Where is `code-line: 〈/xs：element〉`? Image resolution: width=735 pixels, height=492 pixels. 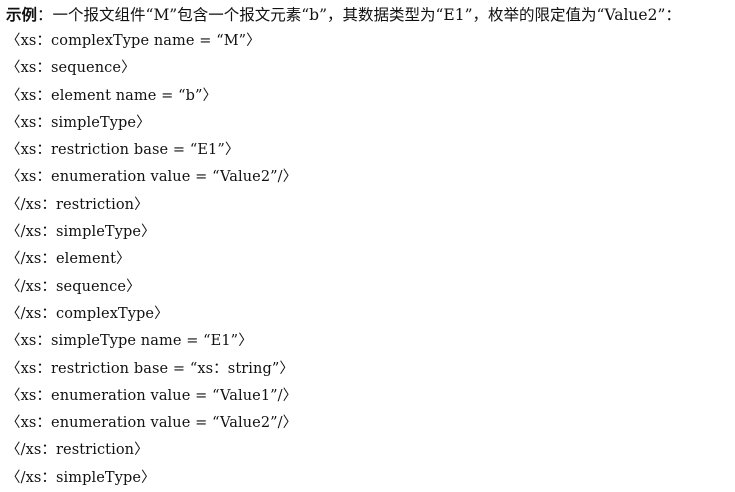 code-line: 〈/xs：element〉 is located at coordinates (68, 259).